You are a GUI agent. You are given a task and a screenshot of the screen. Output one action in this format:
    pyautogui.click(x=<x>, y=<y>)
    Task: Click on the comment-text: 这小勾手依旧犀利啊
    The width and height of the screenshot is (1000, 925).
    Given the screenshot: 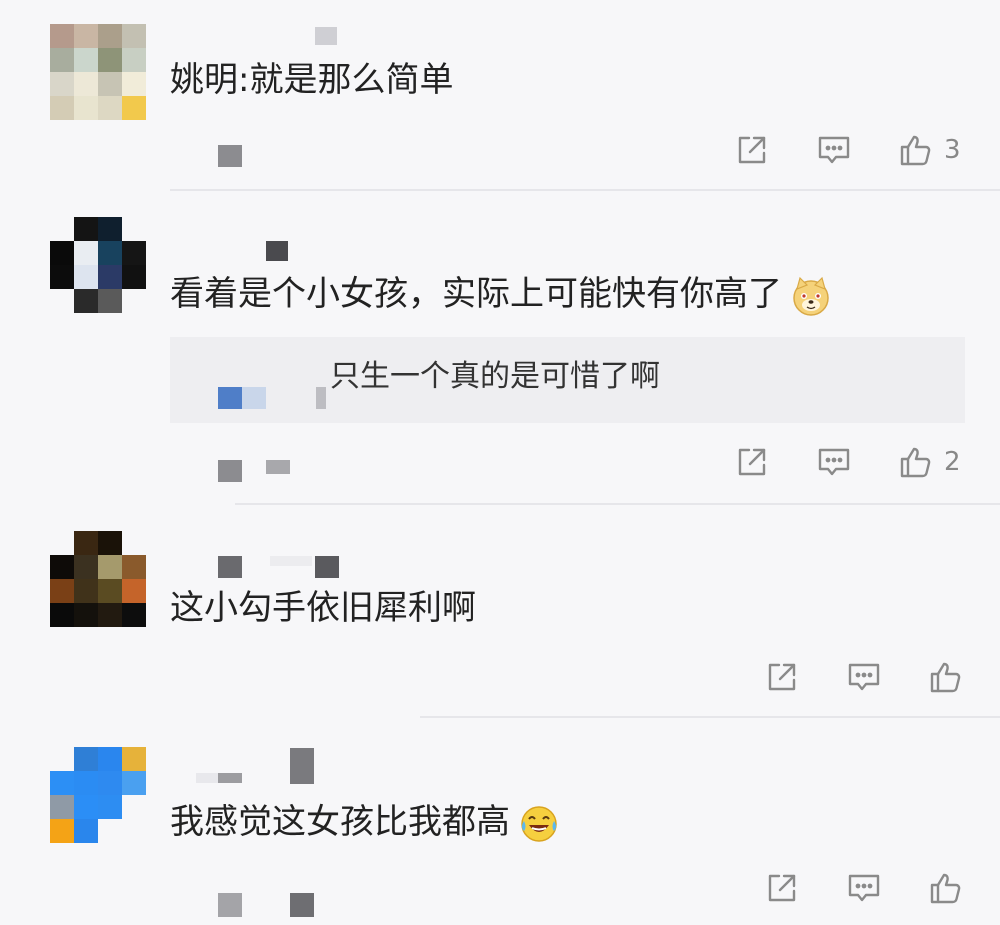 What is the action you would take?
    pyautogui.click(x=323, y=608)
    